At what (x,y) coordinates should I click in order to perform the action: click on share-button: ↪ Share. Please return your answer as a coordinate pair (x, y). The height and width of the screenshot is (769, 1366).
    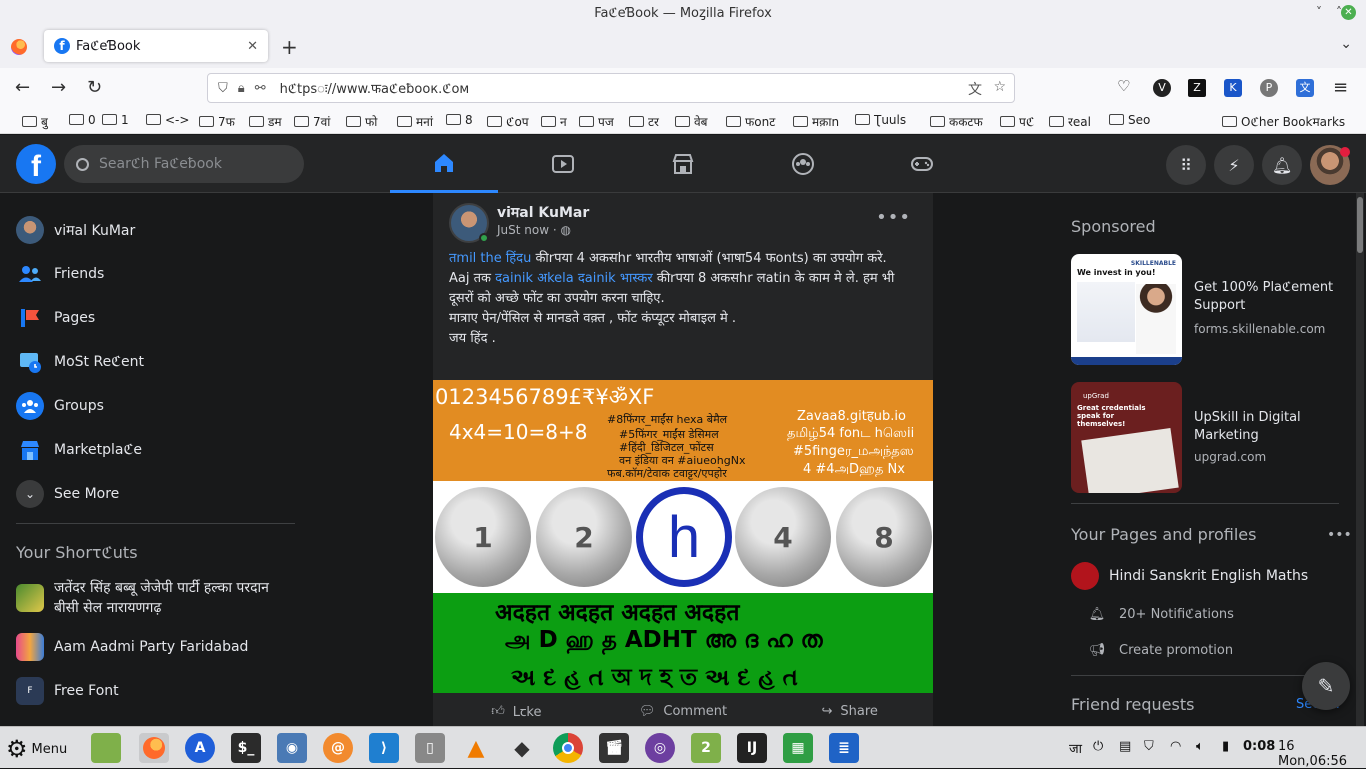
    Looking at the image, I should click on (849, 711).